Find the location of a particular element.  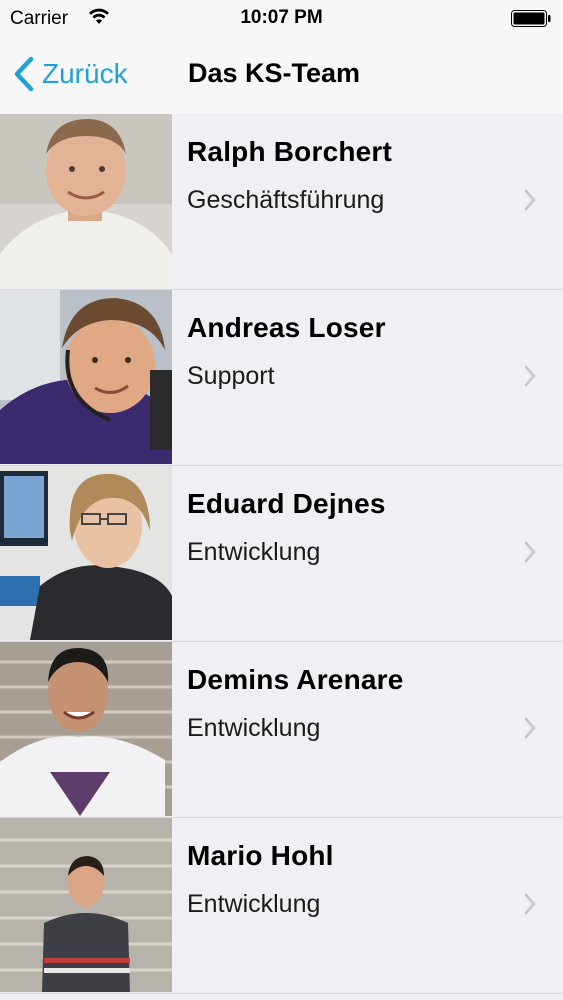

page-title: Das KS-Team is located at coordinates (274, 73).